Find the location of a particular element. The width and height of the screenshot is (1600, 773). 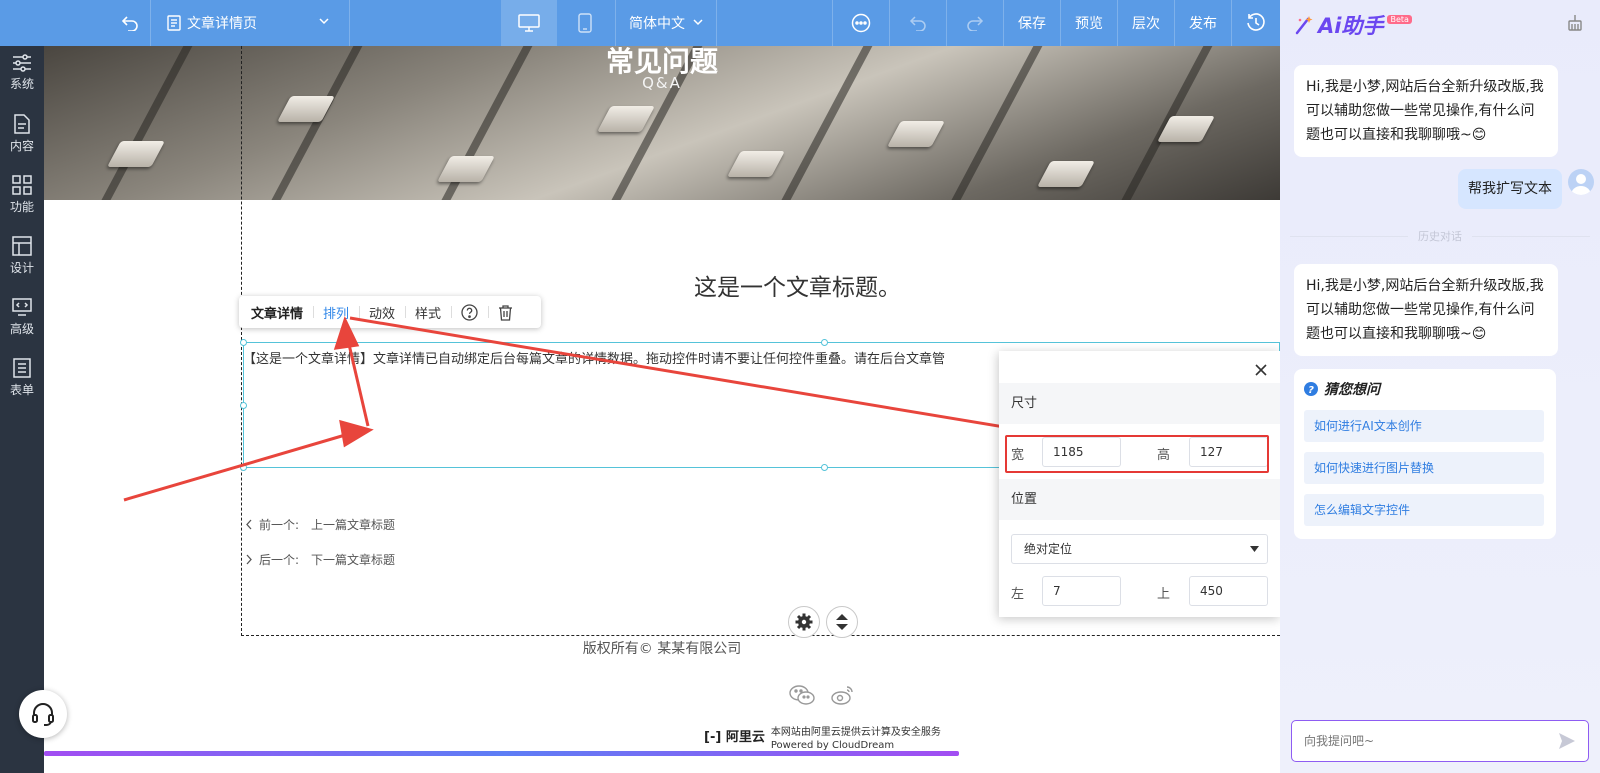

redo-button is located at coordinates (975, 23).